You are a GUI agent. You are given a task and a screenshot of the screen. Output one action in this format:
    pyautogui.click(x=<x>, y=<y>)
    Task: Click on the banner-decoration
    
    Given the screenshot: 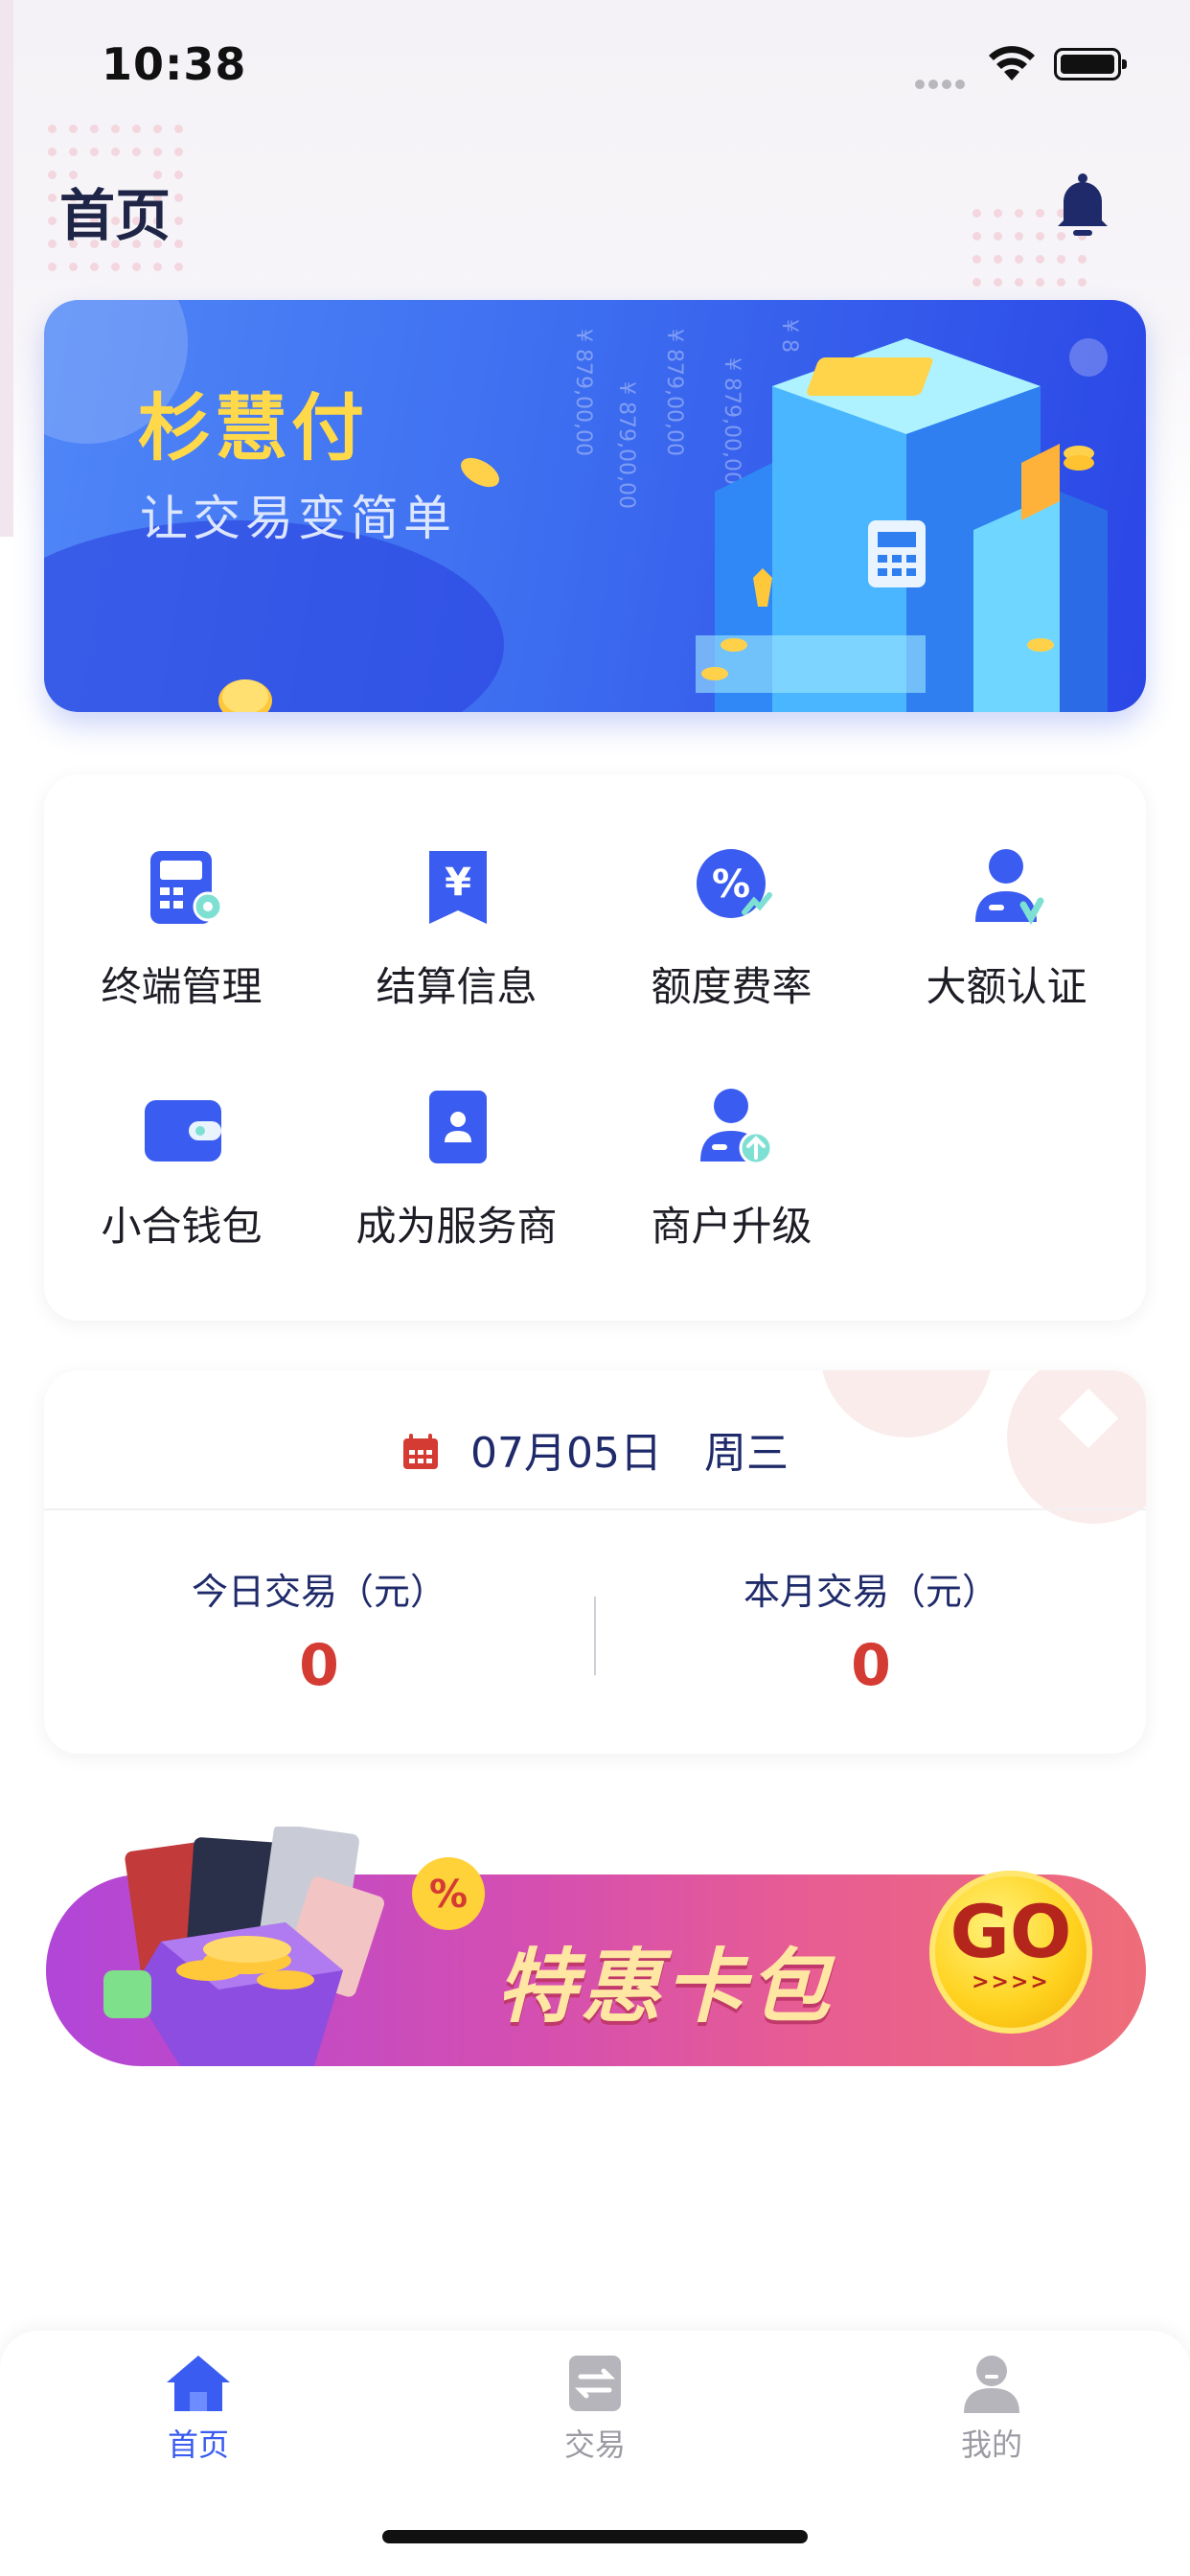 What is the action you would take?
    pyautogui.click(x=274, y=616)
    